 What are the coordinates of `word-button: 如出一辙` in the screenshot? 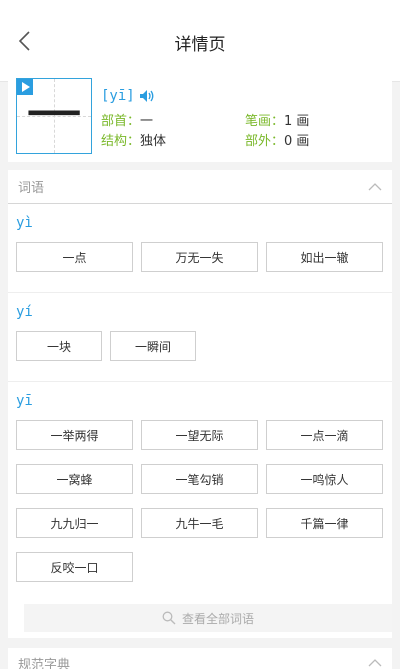 It's located at (324, 257).